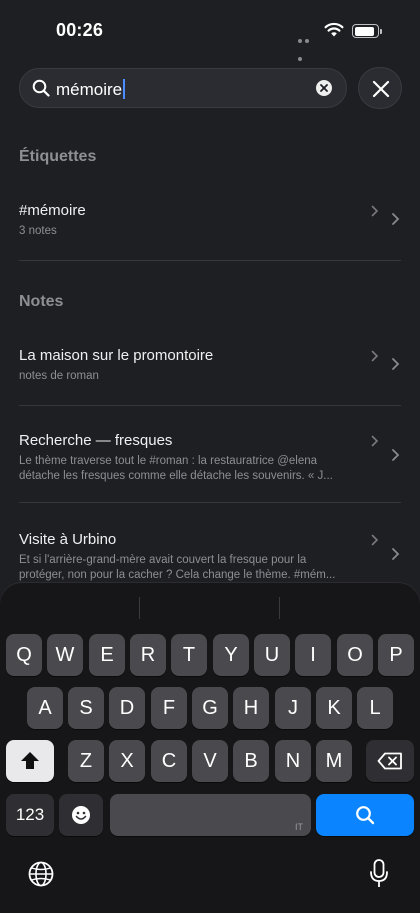 Image resolution: width=420 pixels, height=913 pixels. What do you see at coordinates (210, 708) in the screenshot?
I see `key-g: G` at bounding box center [210, 708].